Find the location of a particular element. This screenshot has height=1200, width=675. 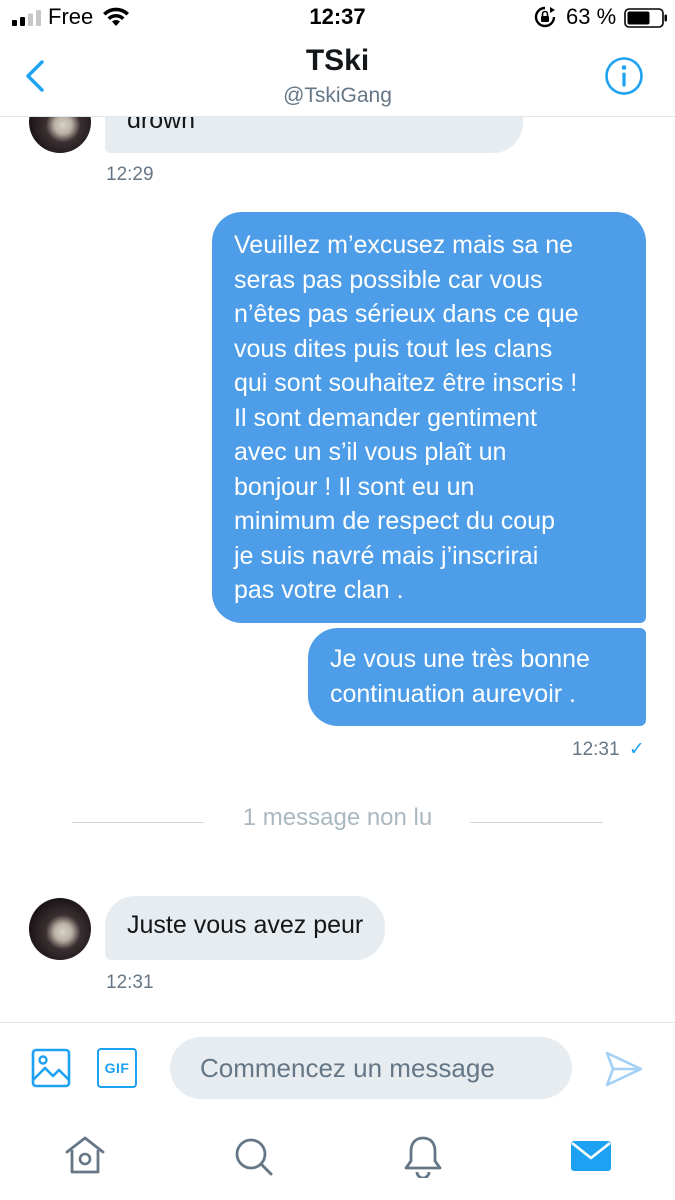

message-line: pas votre clan . is located at coordinates (319, 590).